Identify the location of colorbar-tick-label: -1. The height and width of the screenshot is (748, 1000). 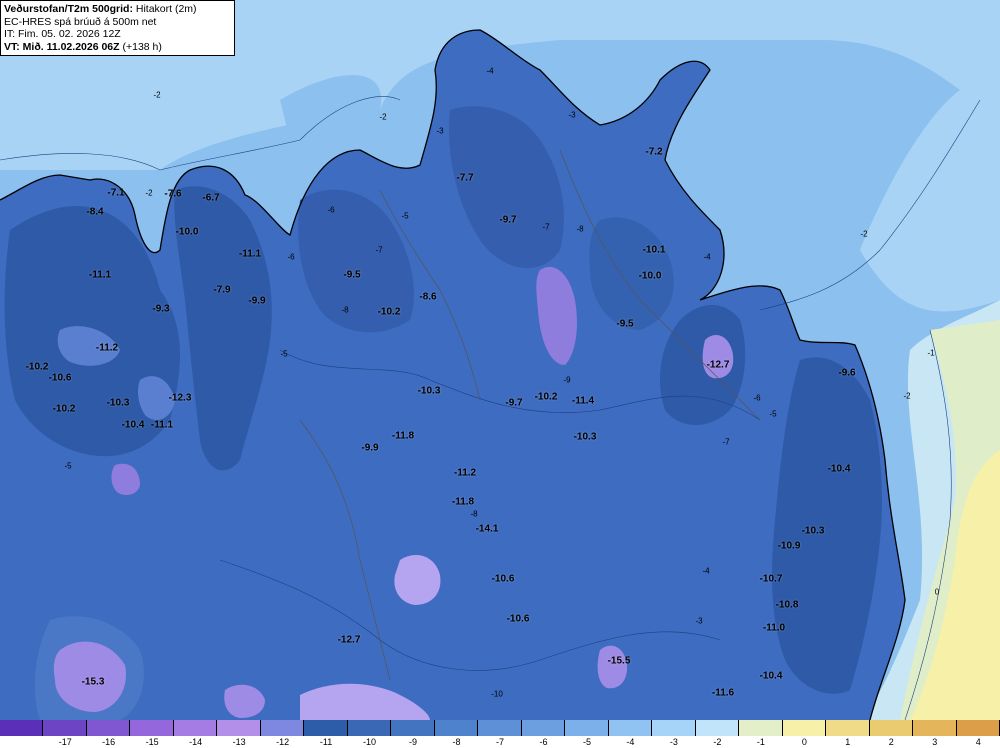
(760, 742).